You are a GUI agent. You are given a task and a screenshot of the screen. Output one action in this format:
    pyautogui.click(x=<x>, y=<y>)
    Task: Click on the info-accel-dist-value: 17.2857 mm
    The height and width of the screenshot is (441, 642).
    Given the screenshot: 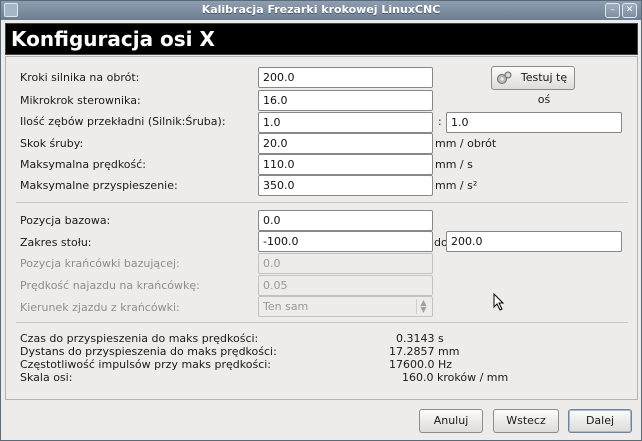 What is the action you would take?
    pyautogui.click(x=424, y=351)
    